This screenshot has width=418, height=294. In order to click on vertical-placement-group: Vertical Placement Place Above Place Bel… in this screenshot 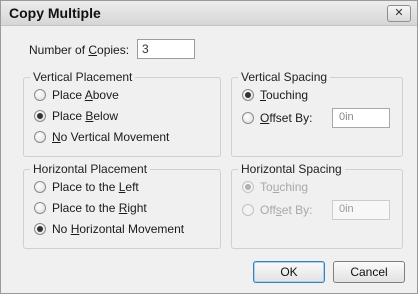, I will do `click(122, 113)`.